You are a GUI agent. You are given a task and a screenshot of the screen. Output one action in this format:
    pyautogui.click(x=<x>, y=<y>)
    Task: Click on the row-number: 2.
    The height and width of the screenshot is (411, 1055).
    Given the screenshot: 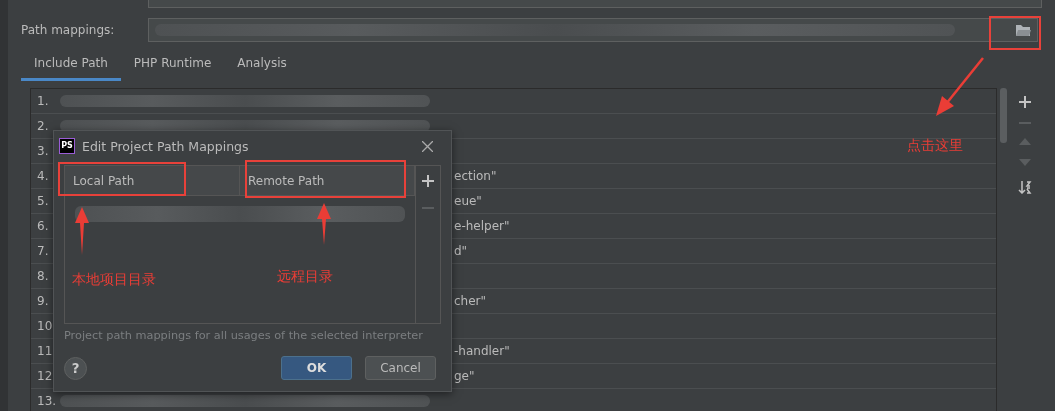 What is the action you would take?
    pyautogui.click(x=43, y=126)
    